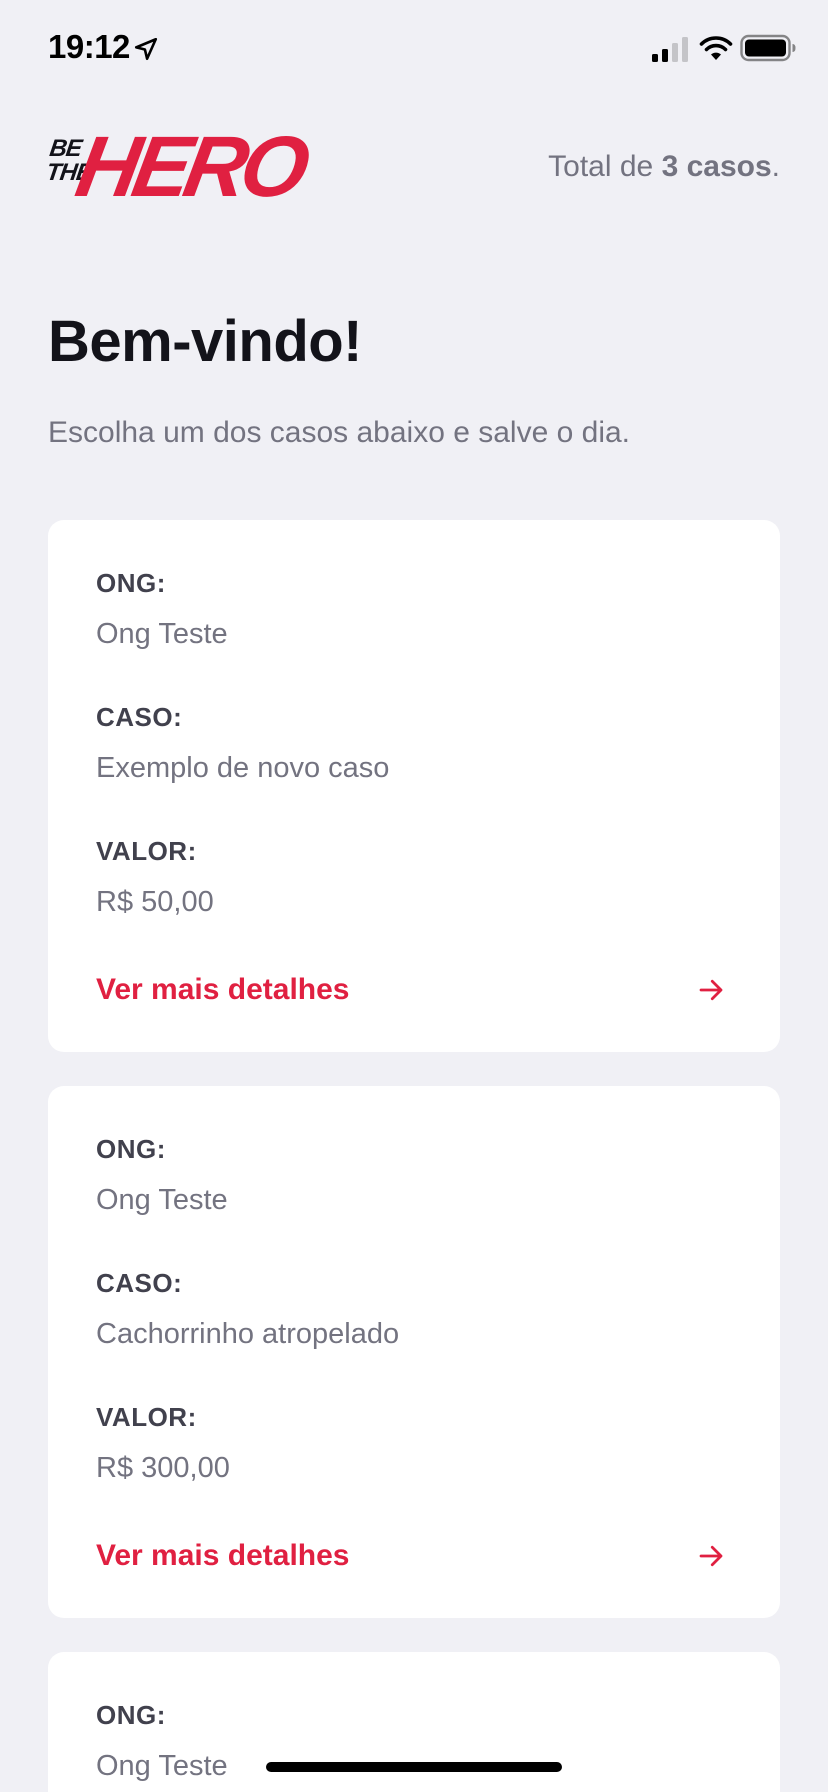 The image size is (828, 1792). What do you see at coordinates (89, 46) in the screenshot?
I see `status-time: 19:12` at bounding box center [89, 46].